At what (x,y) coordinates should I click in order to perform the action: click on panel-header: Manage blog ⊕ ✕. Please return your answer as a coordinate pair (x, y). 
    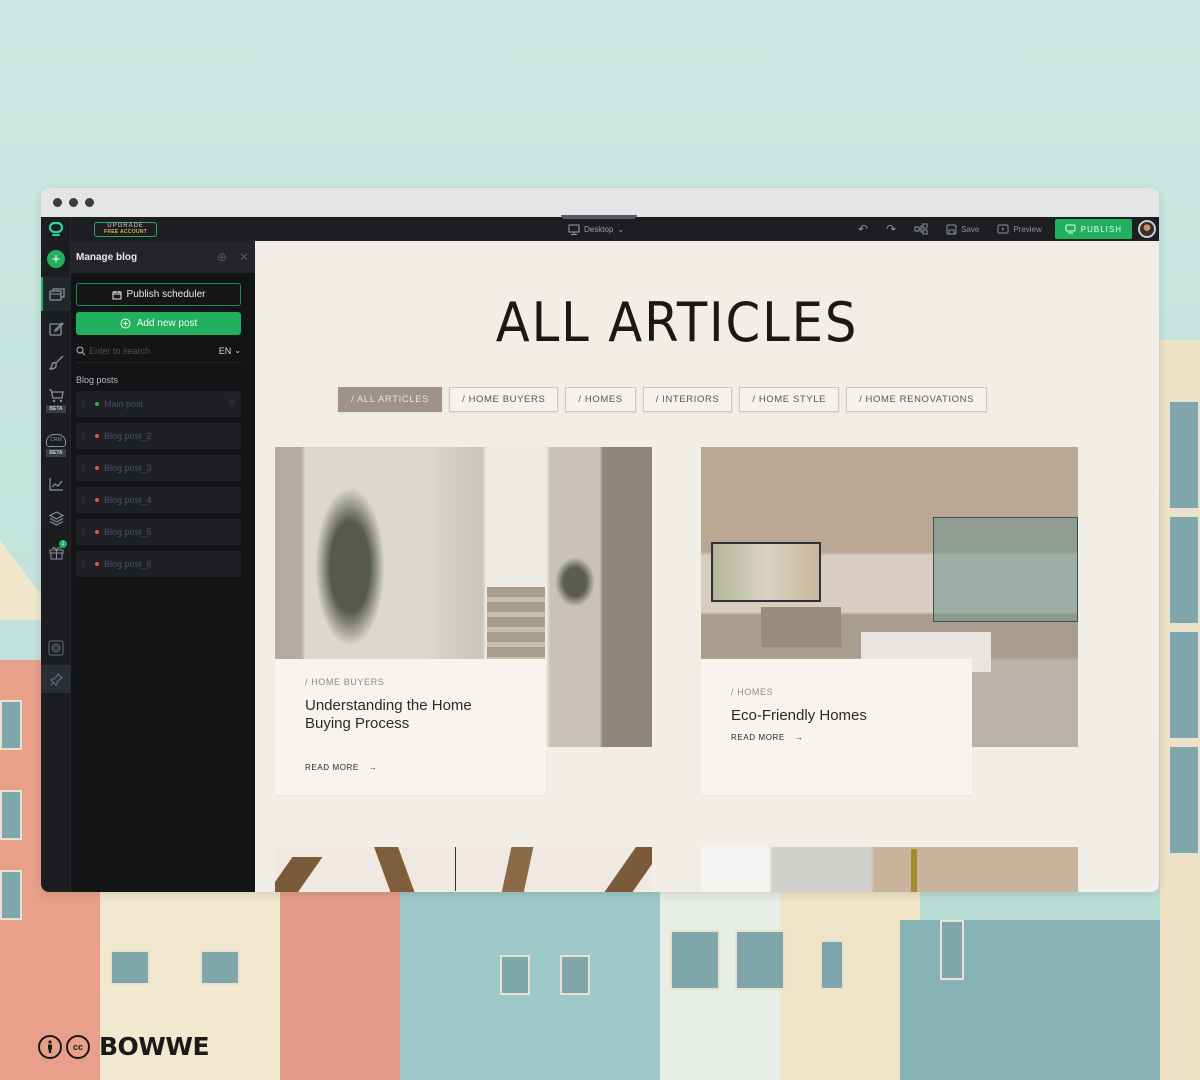
    Looking at the image, I should click on (163, 257).